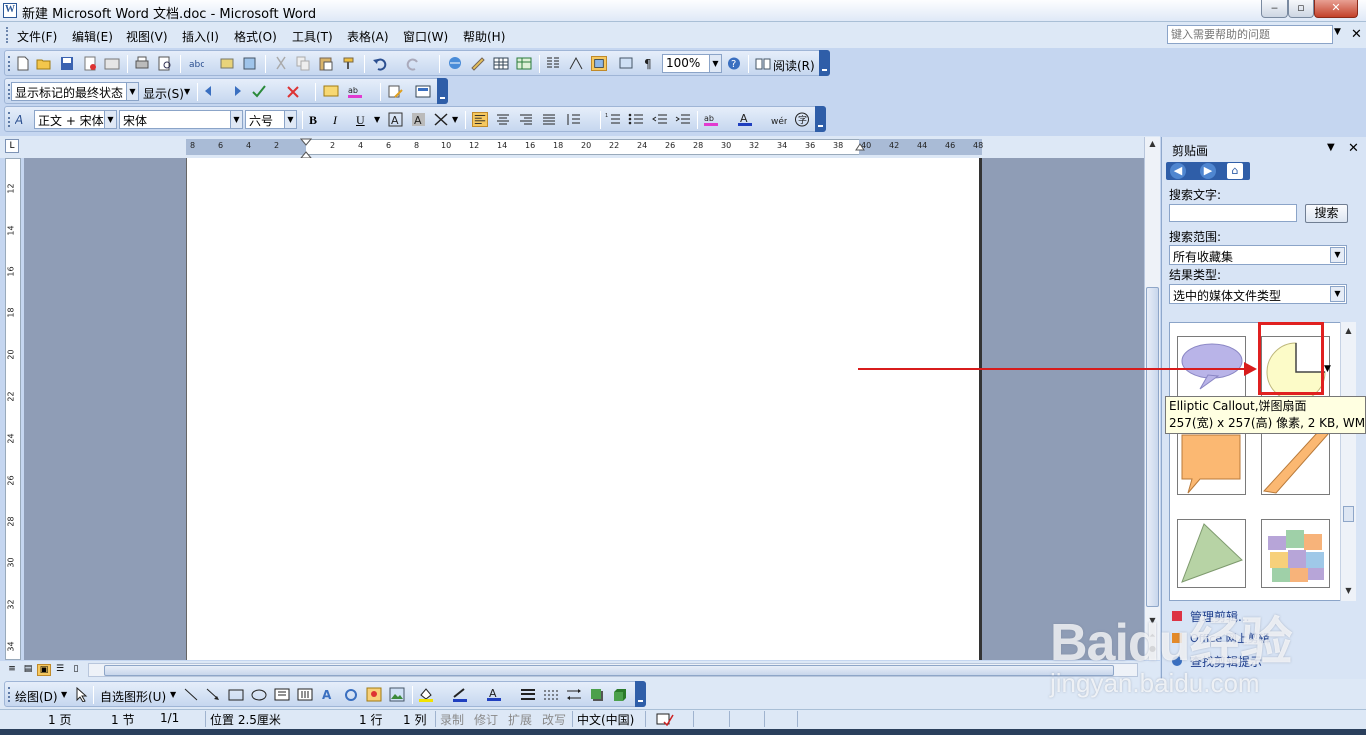 The image size is (1366, 735). What do you see at coordinates (1211, 370) in the screenshot?
I see `clip-elliptic-callout` at bounding box center [1211, 370].